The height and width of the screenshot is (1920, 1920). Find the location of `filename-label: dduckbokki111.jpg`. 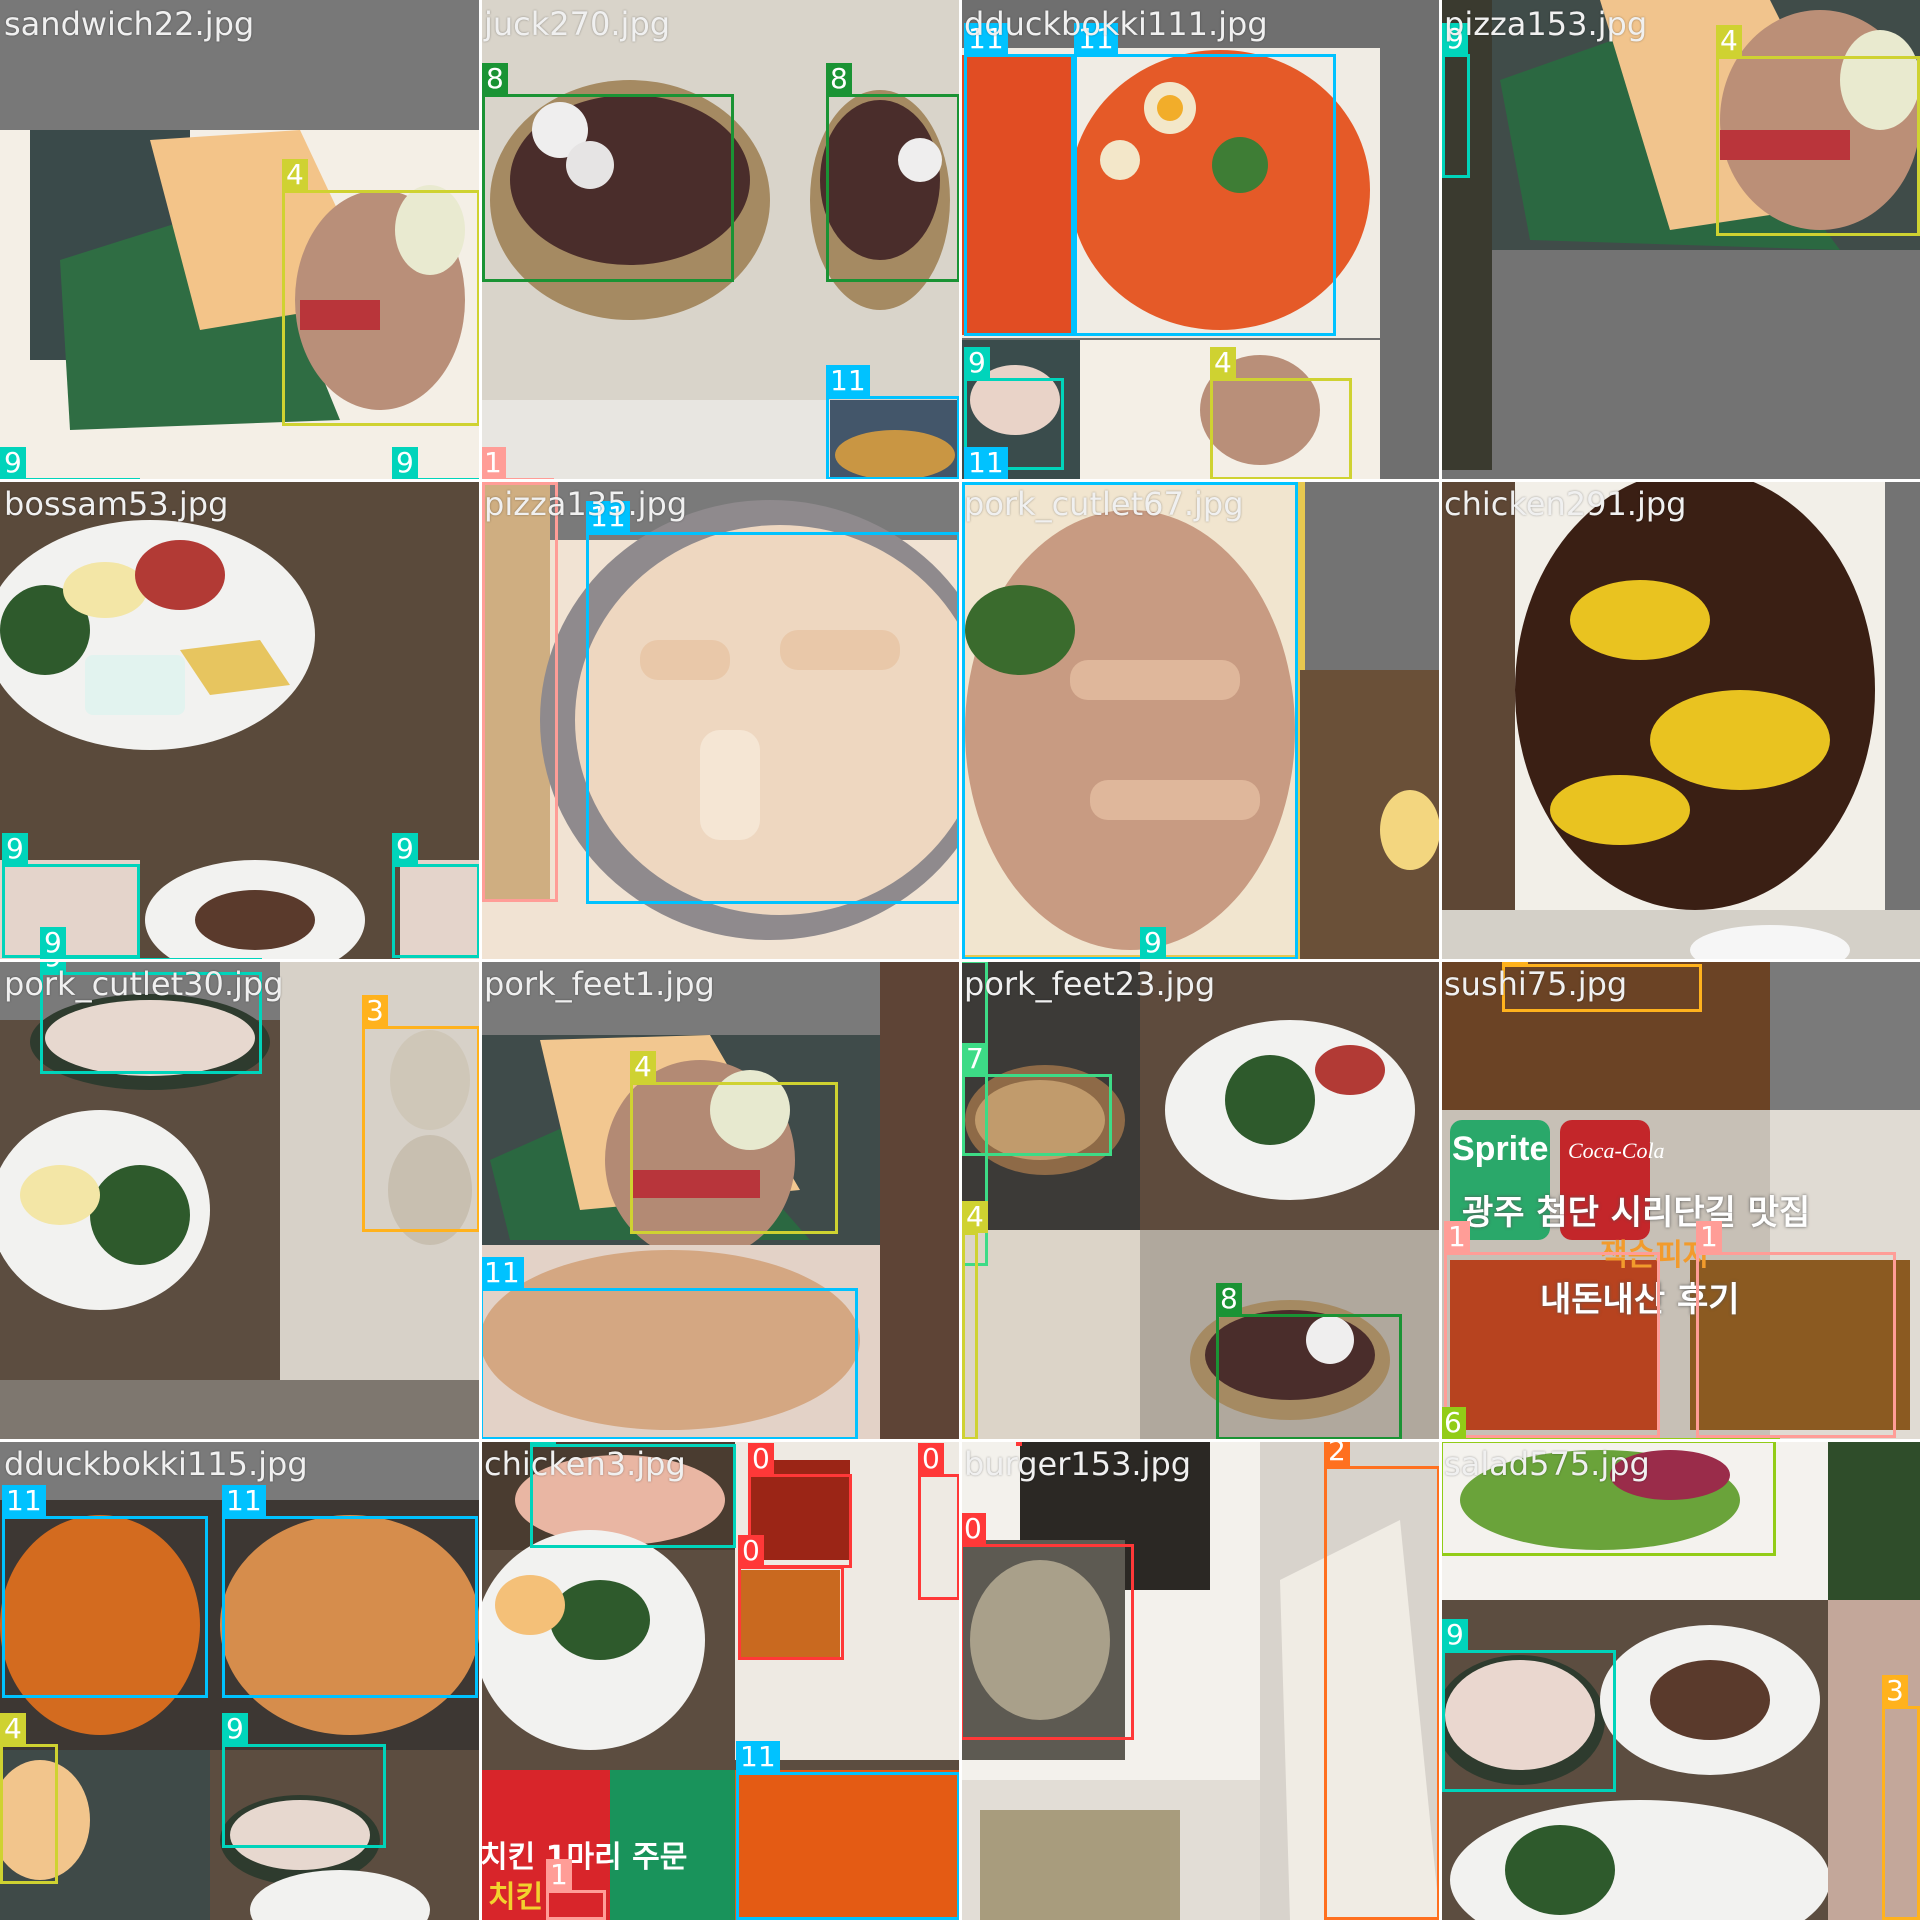

filename-label: dduckbokki111.jpg is located at coordinates (1116, 24).